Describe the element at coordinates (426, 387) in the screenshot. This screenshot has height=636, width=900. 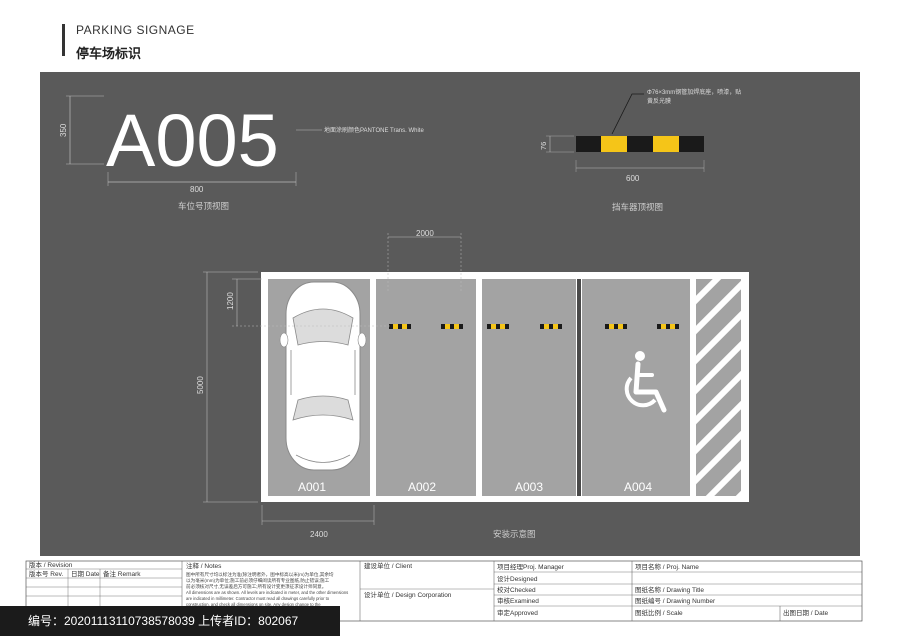
I see `spot-a002` at that location.